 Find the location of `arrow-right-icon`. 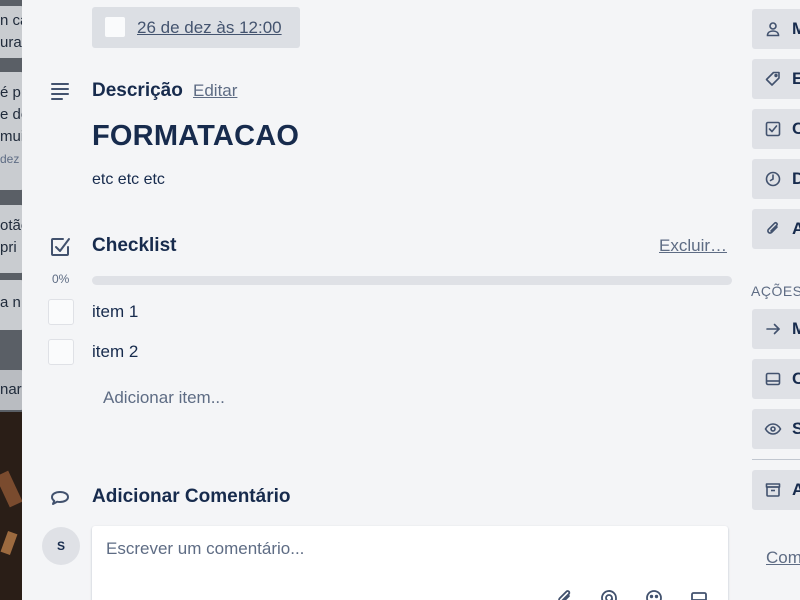

arrow-right-icon is located at coordinates (773, 329).